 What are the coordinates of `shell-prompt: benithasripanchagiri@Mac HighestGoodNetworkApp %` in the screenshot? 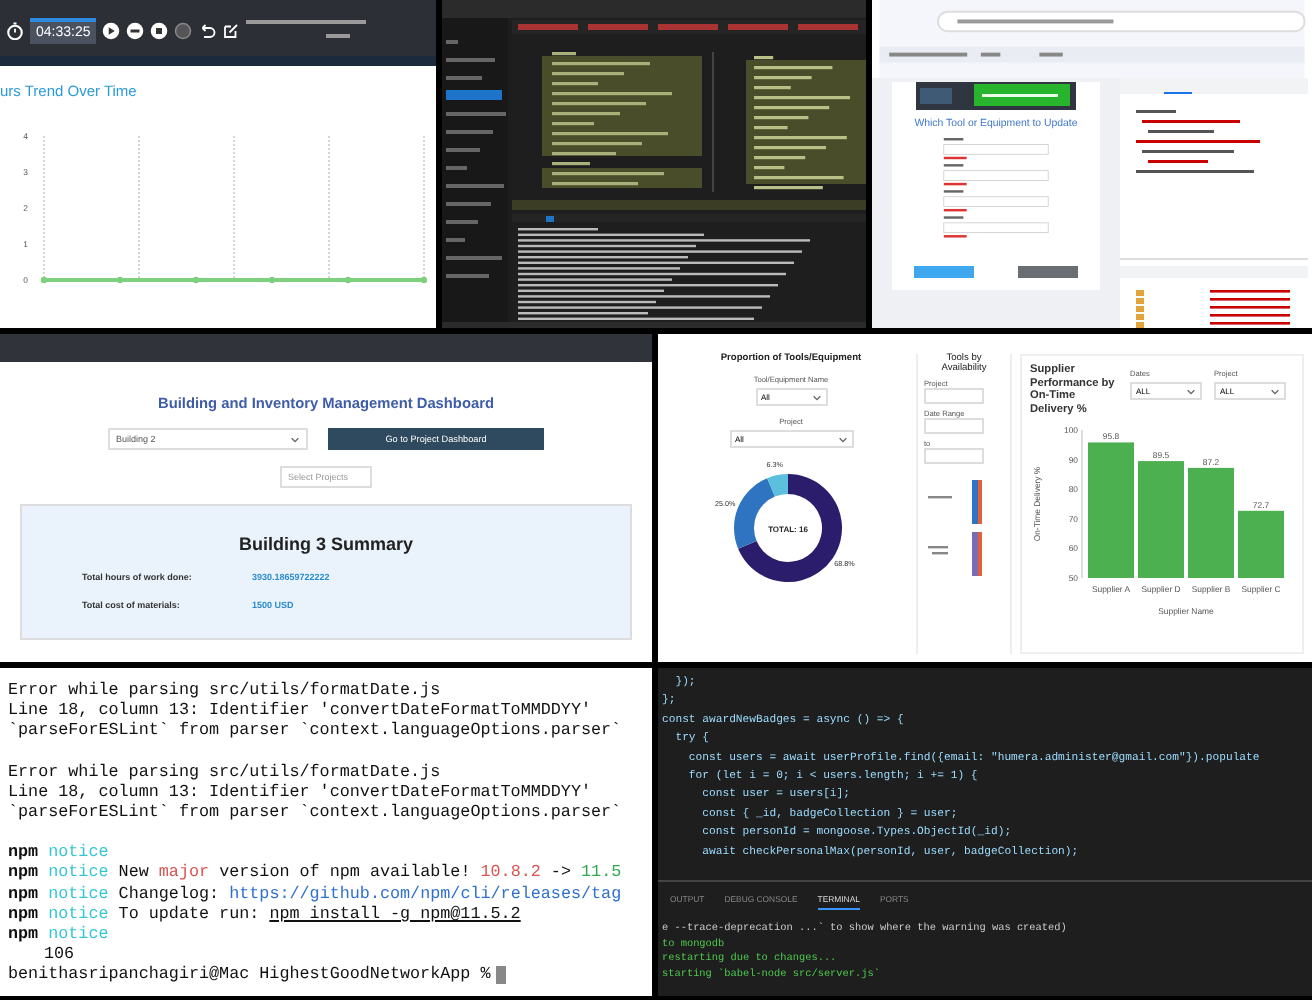 It's located at (249, 975).